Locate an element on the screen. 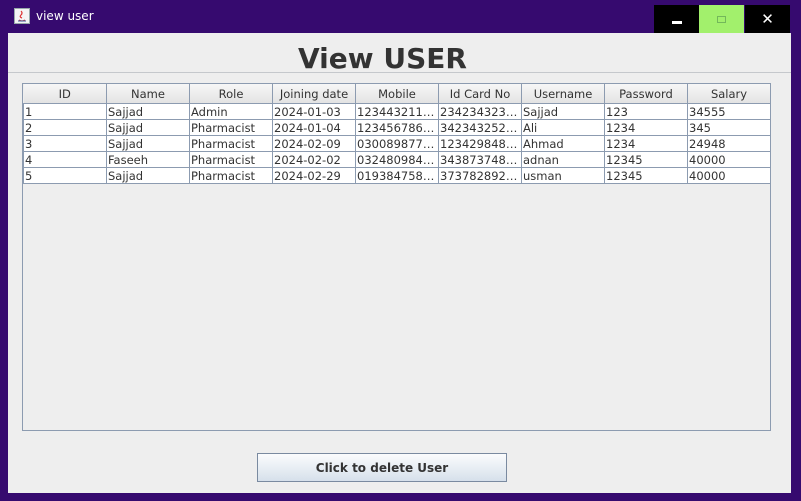  maximize-icon is located at coordinates (721, 19).